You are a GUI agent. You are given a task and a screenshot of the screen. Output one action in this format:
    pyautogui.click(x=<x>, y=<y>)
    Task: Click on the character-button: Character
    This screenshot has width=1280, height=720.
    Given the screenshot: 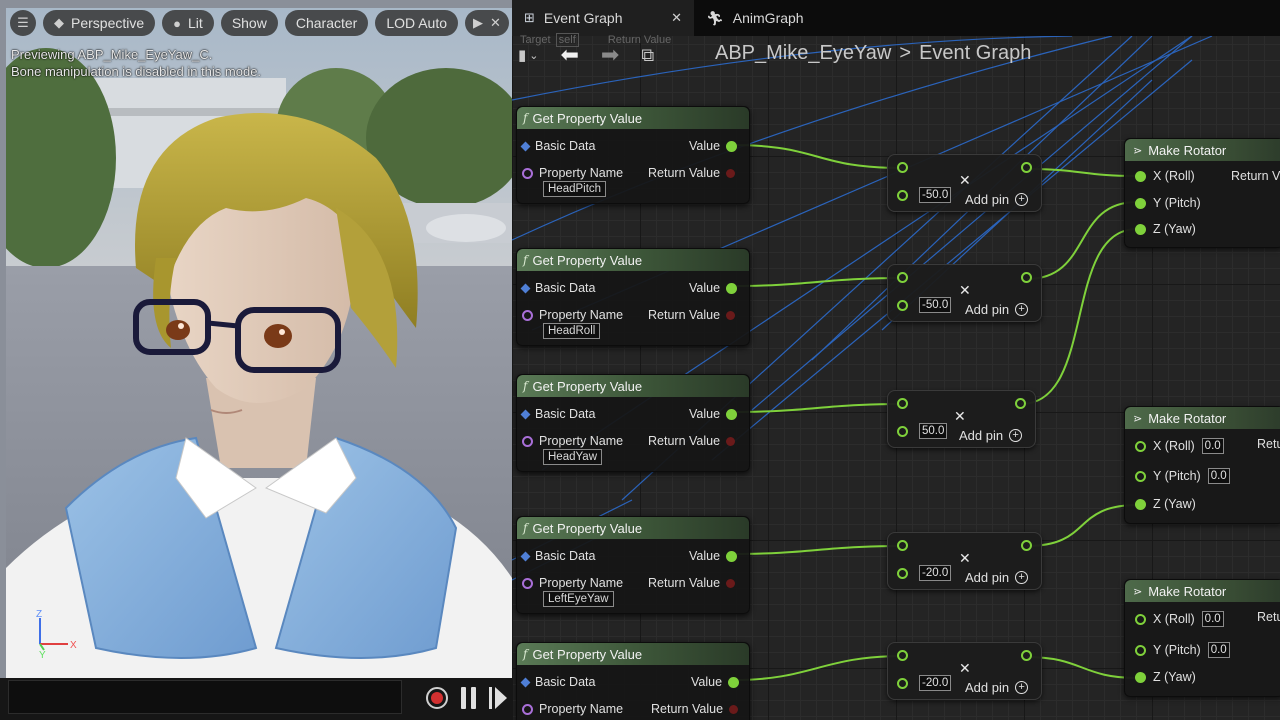 What is the action you would take?
    pyautogui.click(x=326, y=23)
    